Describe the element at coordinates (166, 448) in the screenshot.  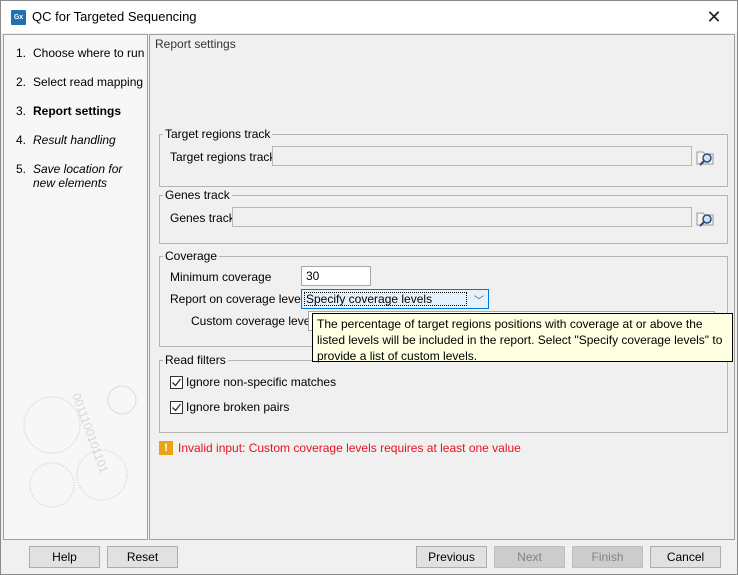
I see `warning-icon: !` at that location.